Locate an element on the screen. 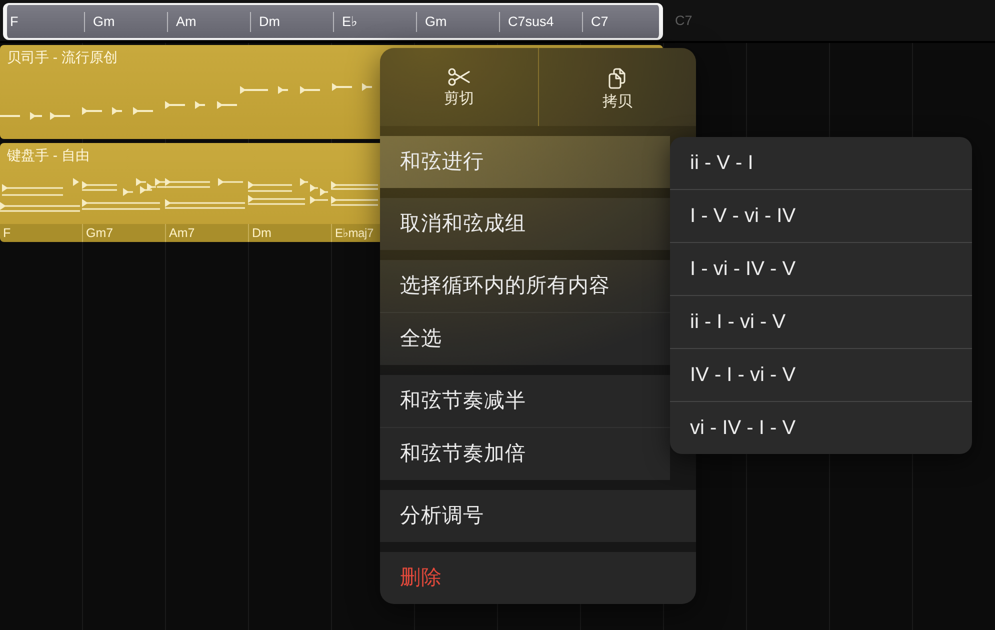  chord-label: Am7 is located at coordinates (182, 233).